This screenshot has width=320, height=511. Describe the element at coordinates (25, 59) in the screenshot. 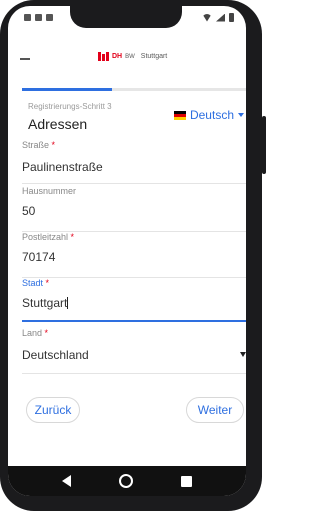

I see `menu-icon` at that location.